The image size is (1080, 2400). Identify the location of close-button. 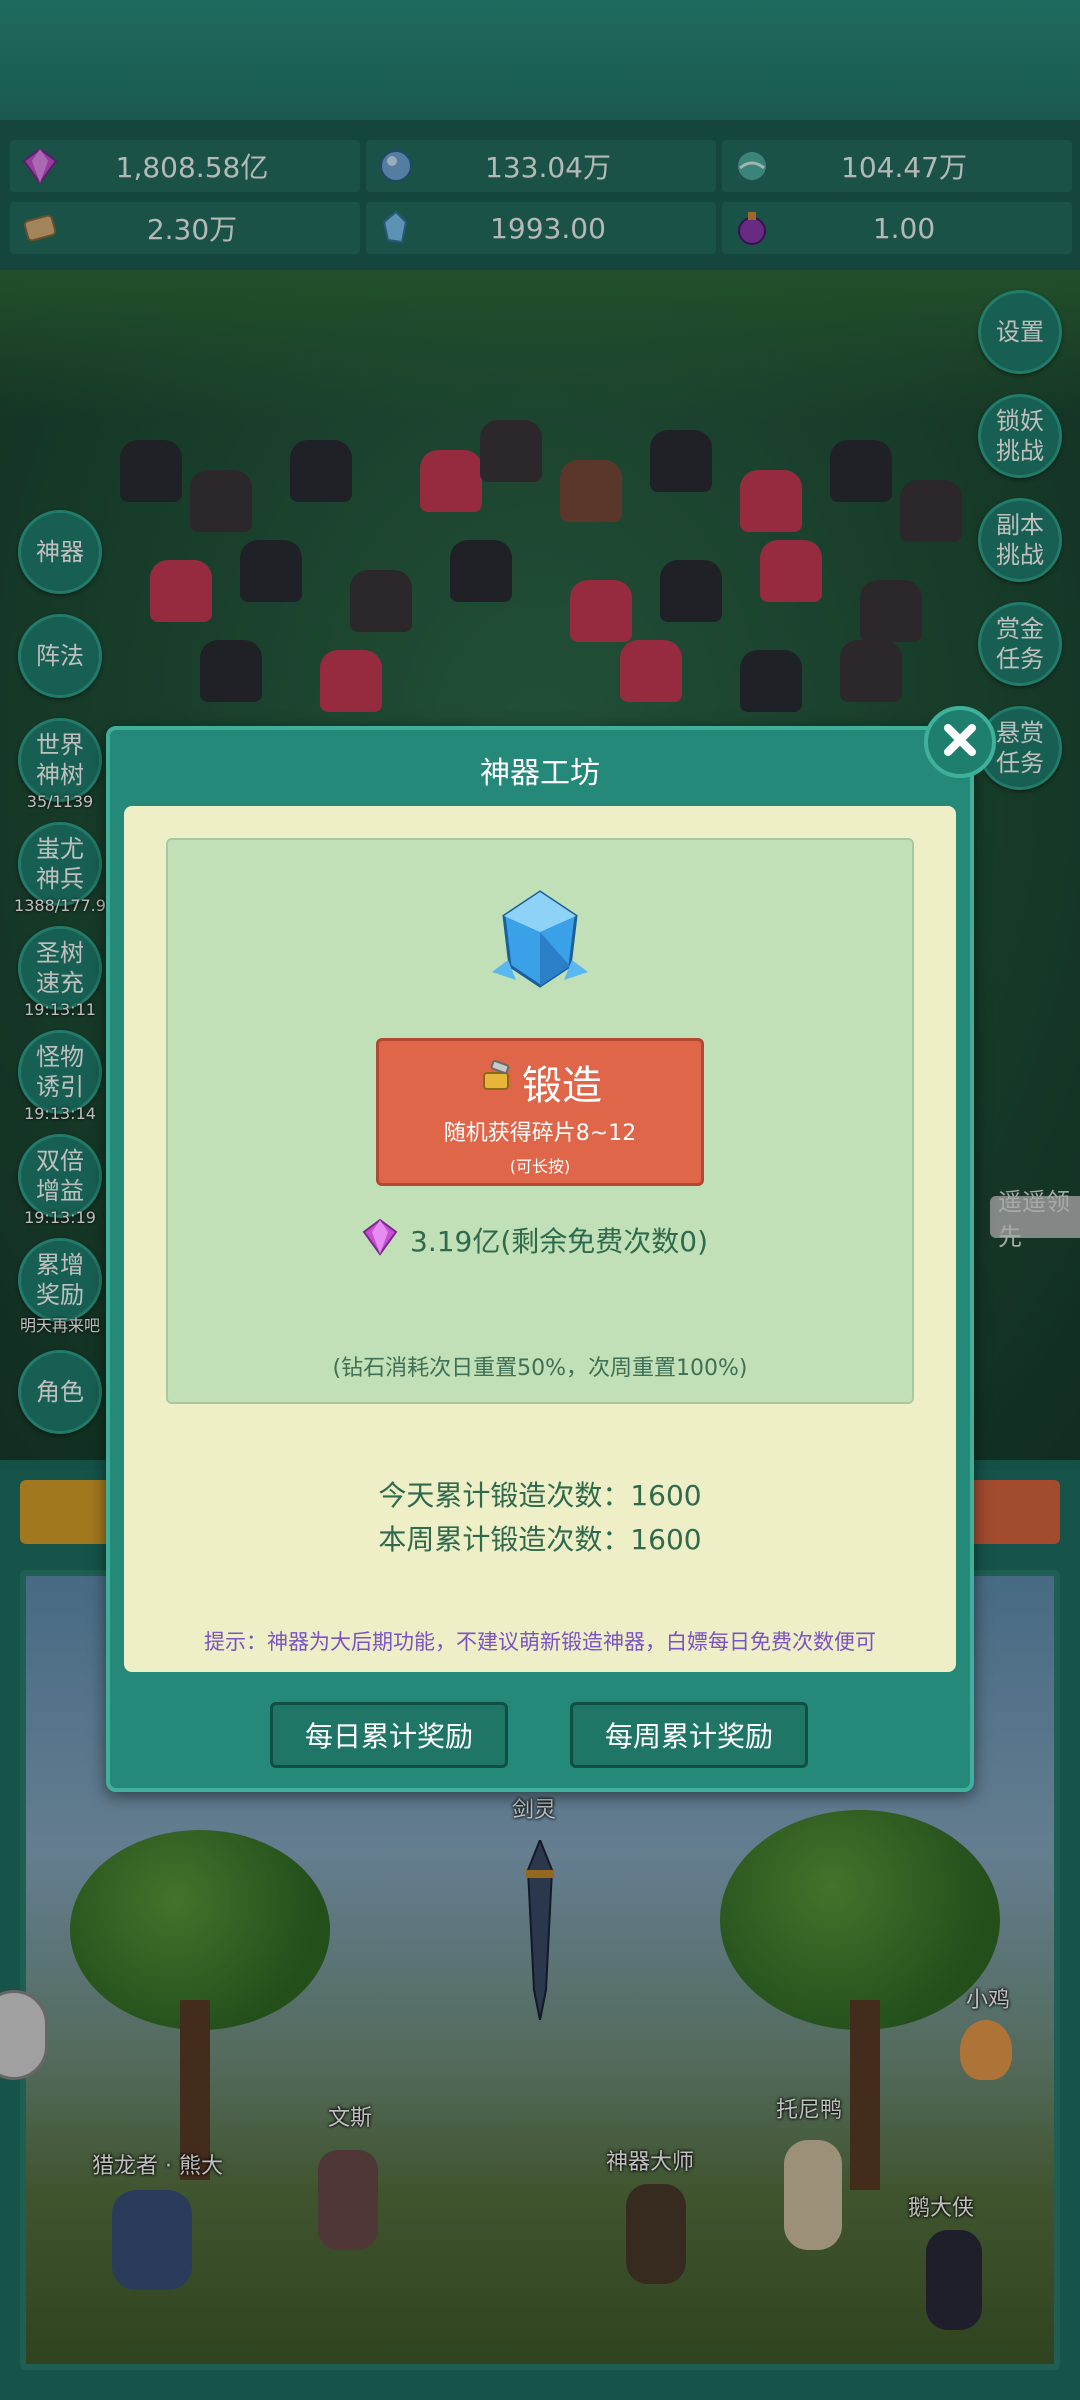
(960, 742).